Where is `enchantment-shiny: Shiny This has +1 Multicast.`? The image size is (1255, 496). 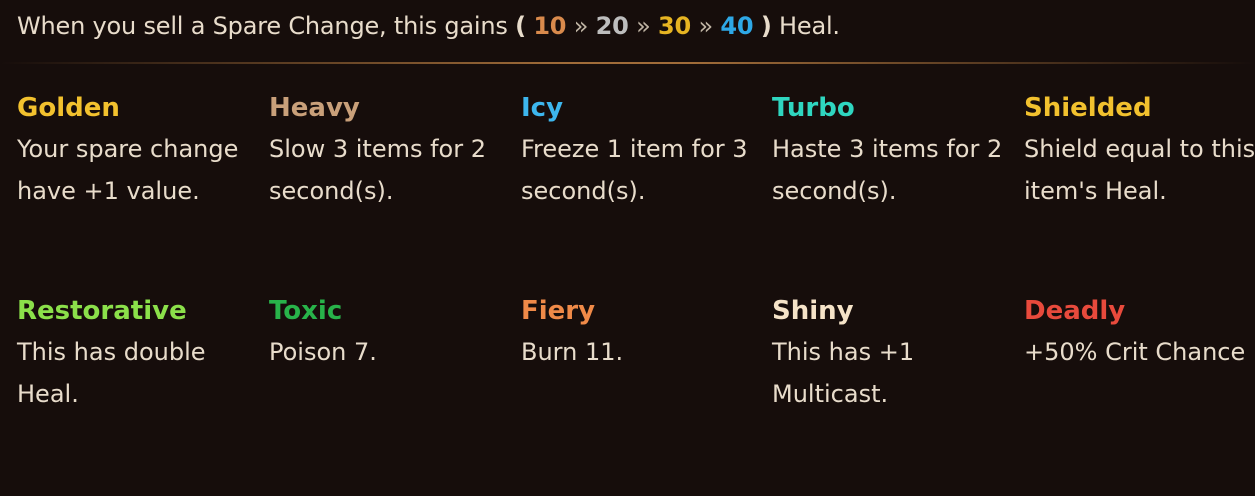
enchantment-shiny: Shiny This has +1 Multicast. is located at coordinates (892, 354).